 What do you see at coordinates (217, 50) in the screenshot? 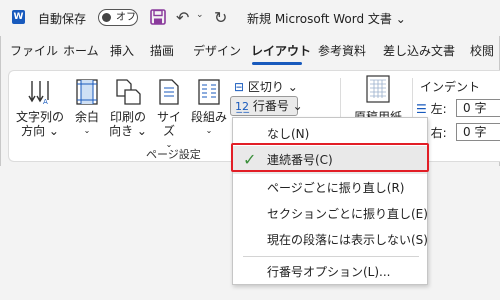
I see `tab-design: デザイン` at bounding box center [217, 50].